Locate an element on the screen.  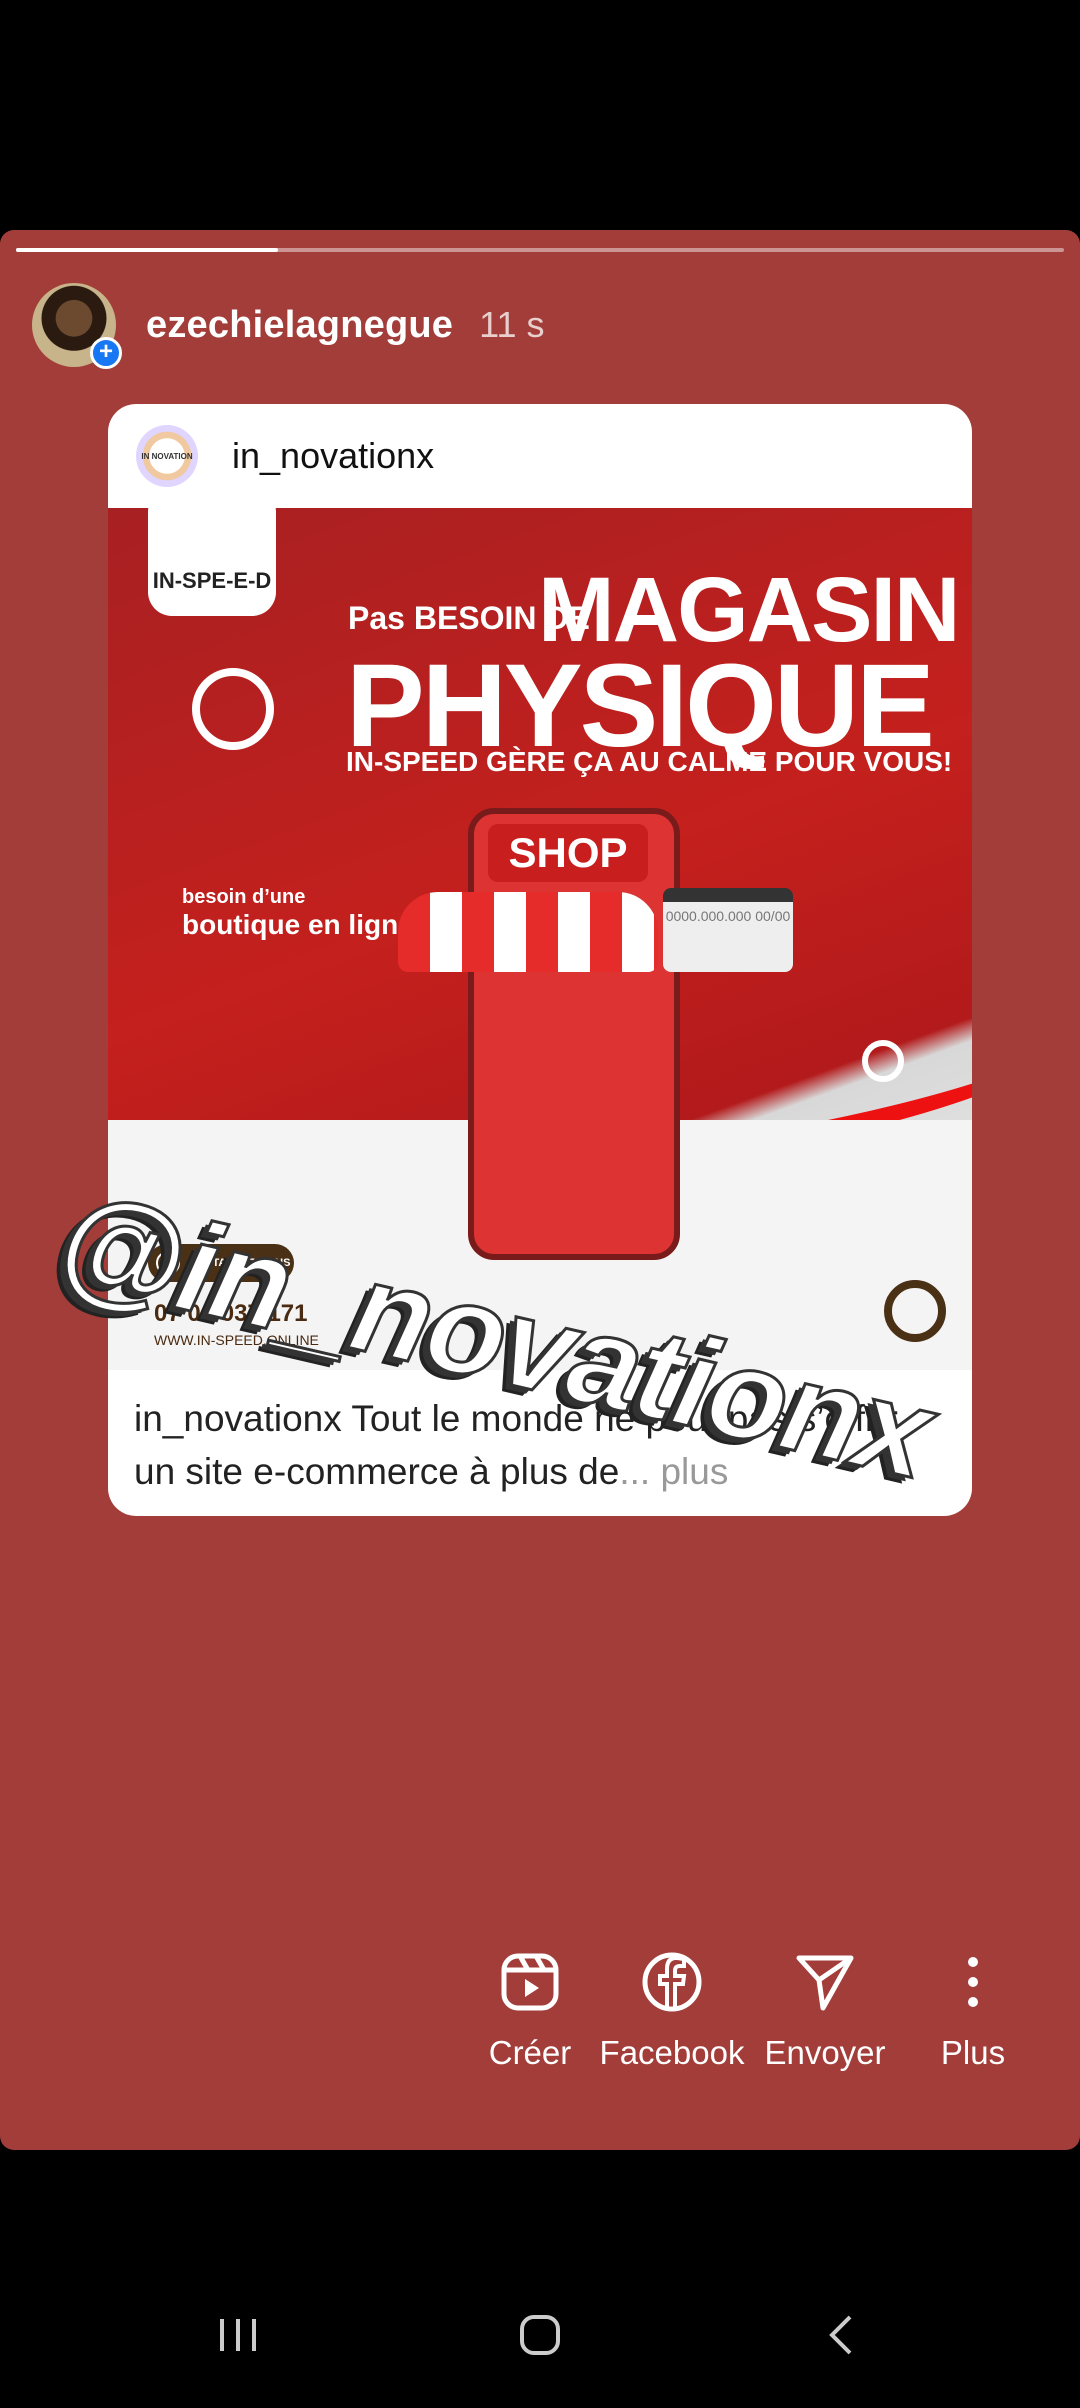
facebook-icon is located at coordinates (672, 1982).